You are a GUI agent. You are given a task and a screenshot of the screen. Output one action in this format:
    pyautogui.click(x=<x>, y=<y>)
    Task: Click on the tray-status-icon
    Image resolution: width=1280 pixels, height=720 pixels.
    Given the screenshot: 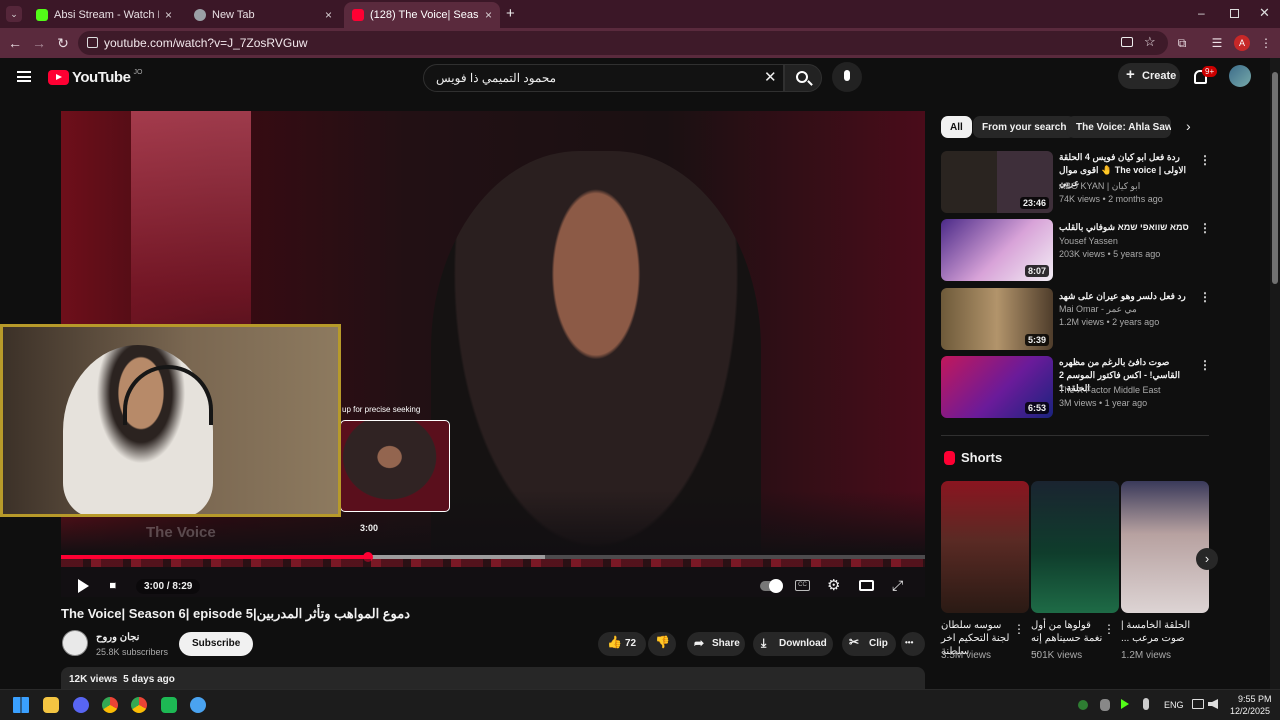 What is the action you would take?
    pyautogui.click(x=1083, y=705)
    